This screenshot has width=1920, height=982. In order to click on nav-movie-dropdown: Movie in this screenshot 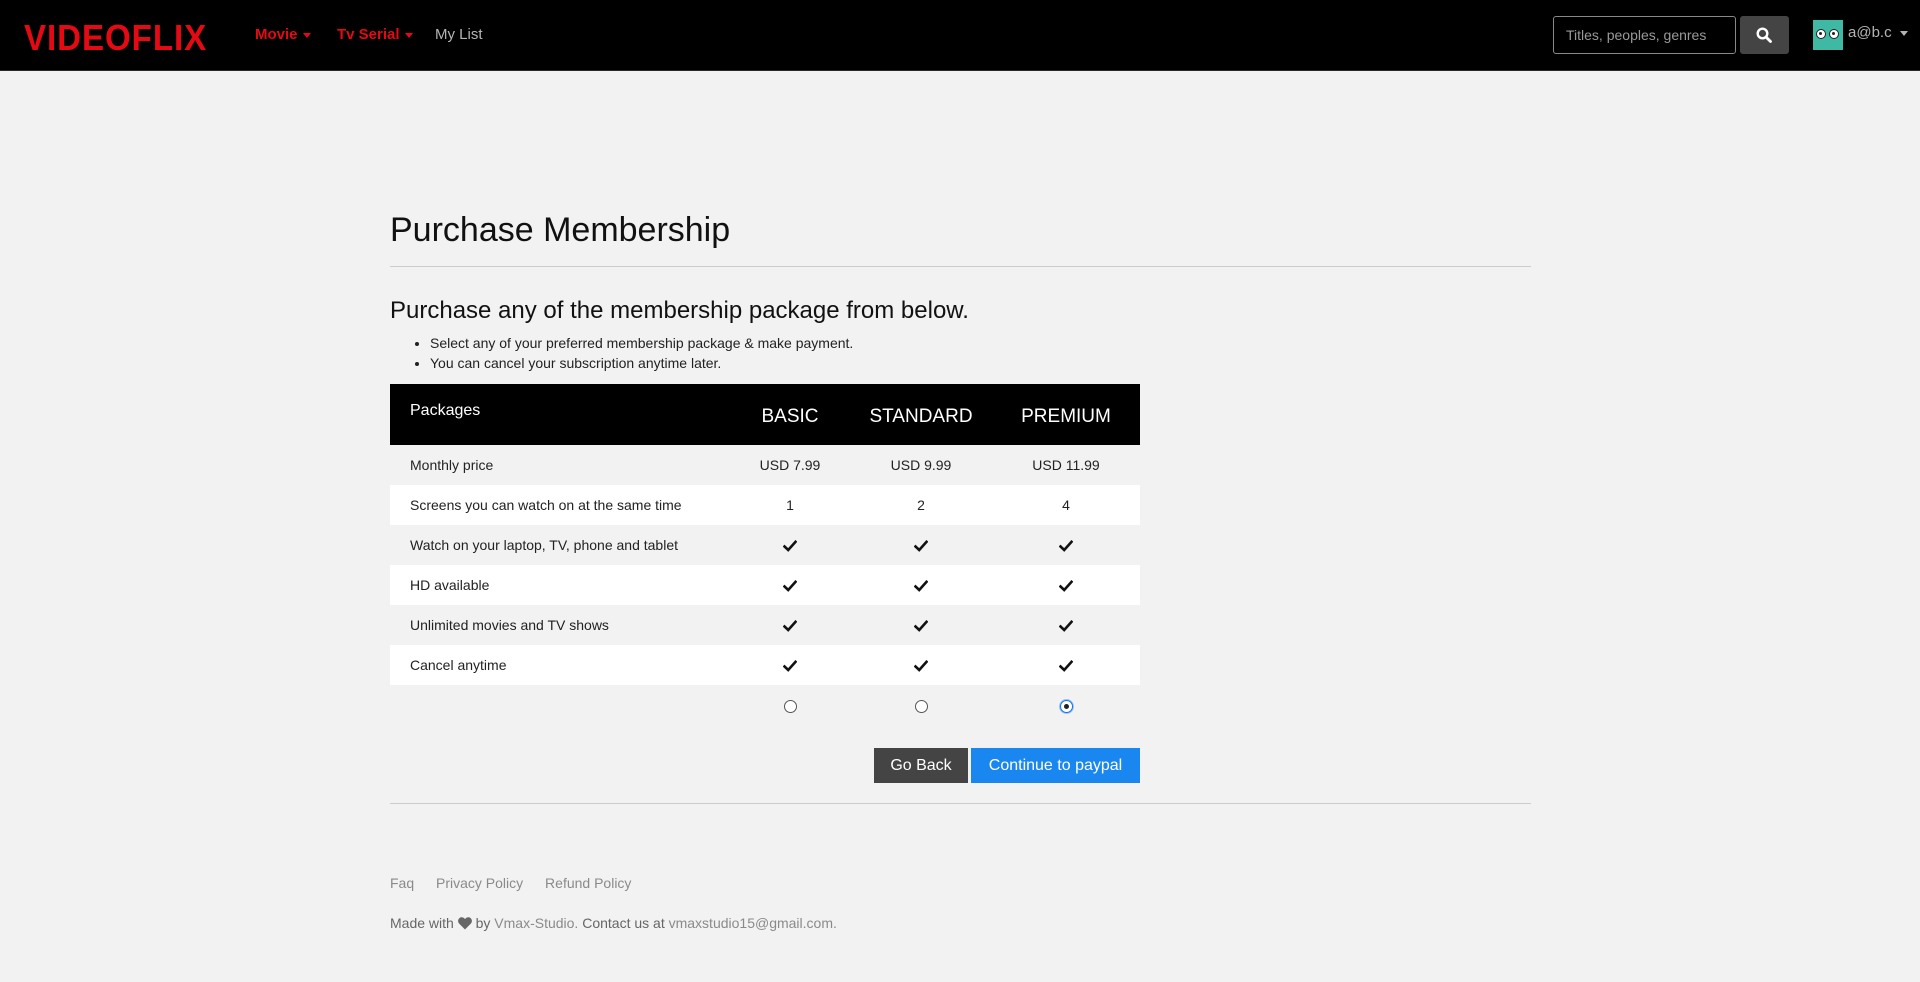, I will do `click(283, 35)`.